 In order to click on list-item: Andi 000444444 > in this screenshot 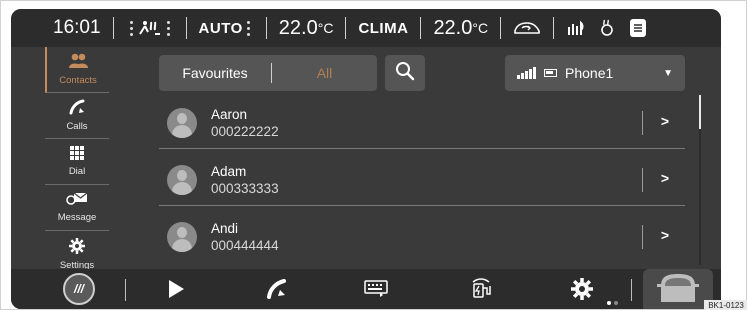, I will do `click(422, 237)`.